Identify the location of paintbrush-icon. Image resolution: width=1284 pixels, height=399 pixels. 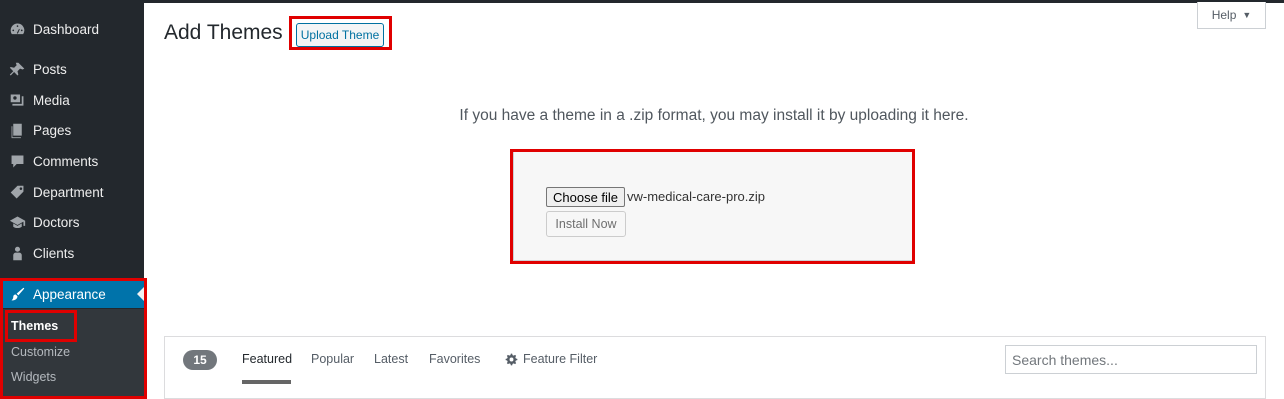
(17, 294).